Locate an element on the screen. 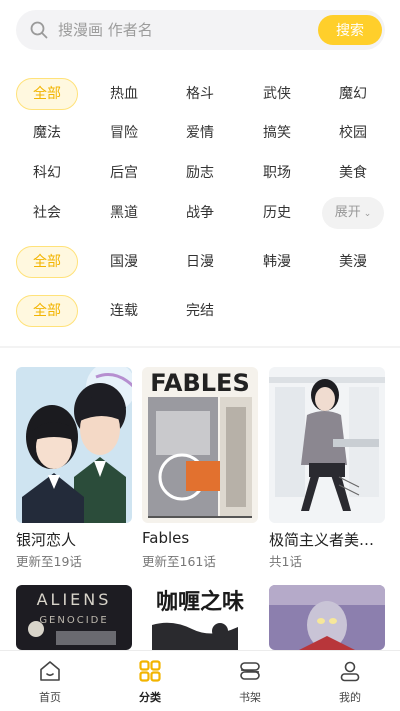  genre-chip: 励志 is located at coordinates (200, 173).